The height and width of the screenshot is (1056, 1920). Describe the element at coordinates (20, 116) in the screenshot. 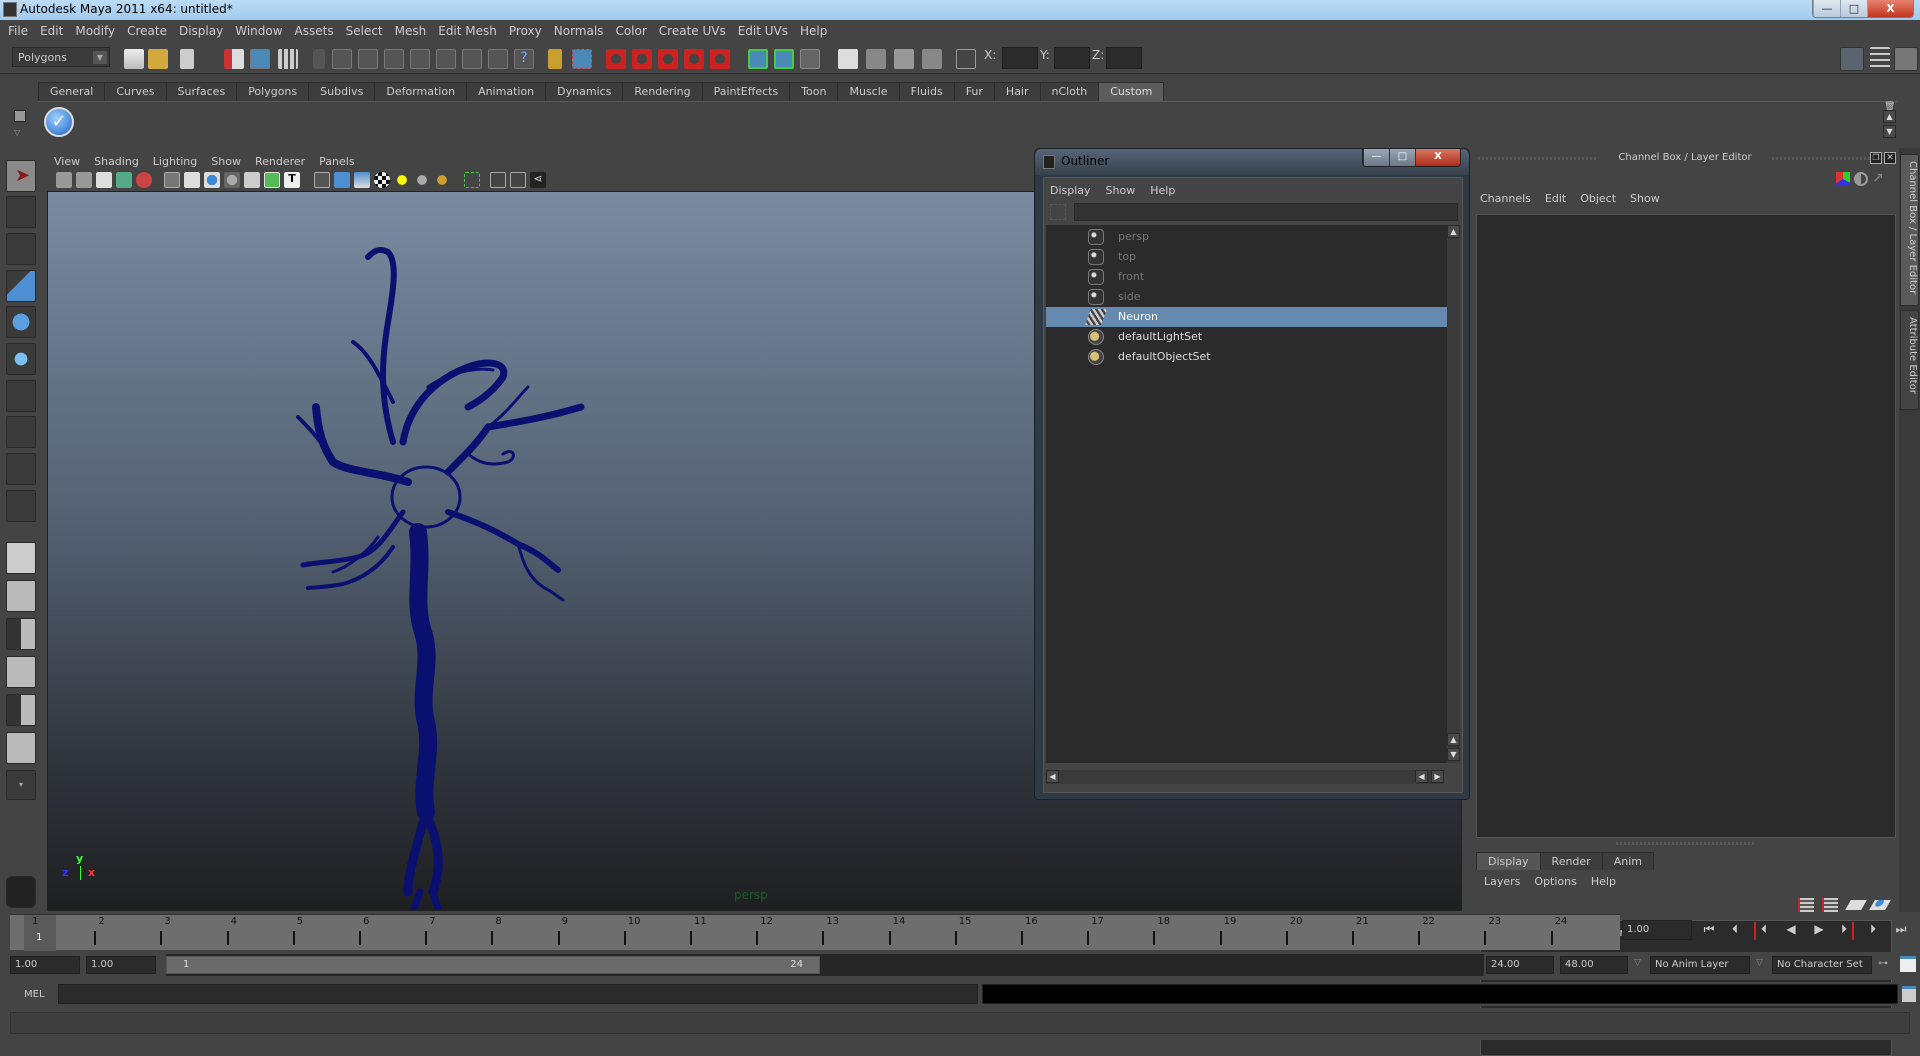

I see `shelf-tabs-toggle-icon` at that location.